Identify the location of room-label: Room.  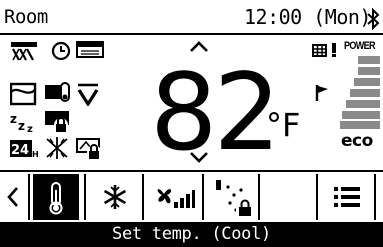
(26, 17).